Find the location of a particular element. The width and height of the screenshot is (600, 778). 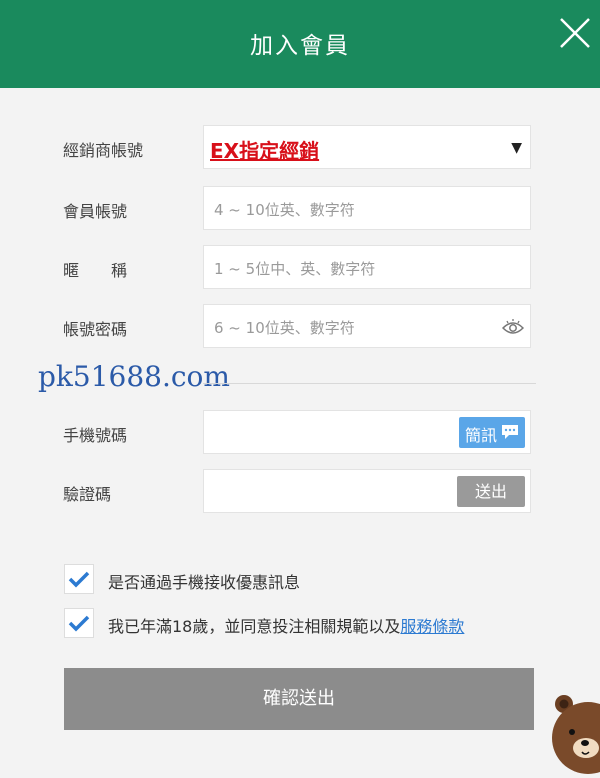

bear-mascot-icon is located at coordinates (576, 736).